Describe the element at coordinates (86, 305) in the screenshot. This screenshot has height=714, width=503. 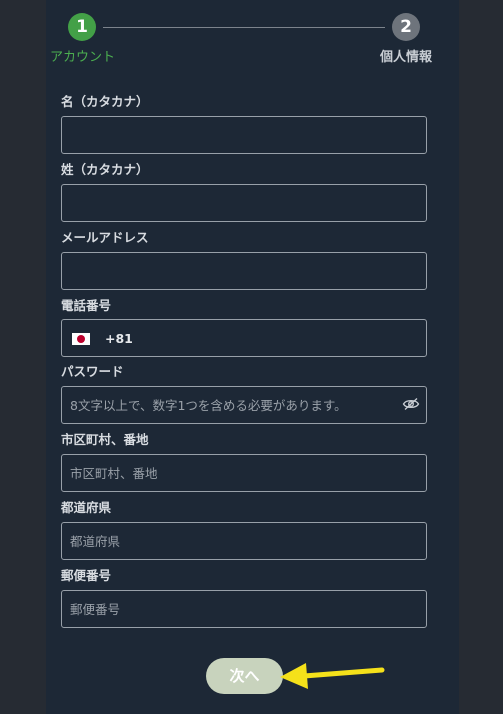
I see `phone-label: 電話番号` at that location.